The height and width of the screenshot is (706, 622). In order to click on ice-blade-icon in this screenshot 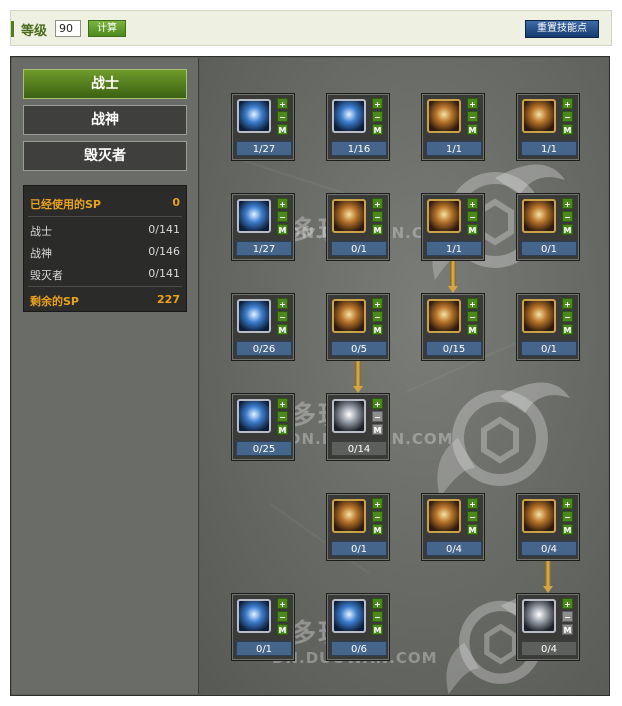, I will do `click(254, 116)`.